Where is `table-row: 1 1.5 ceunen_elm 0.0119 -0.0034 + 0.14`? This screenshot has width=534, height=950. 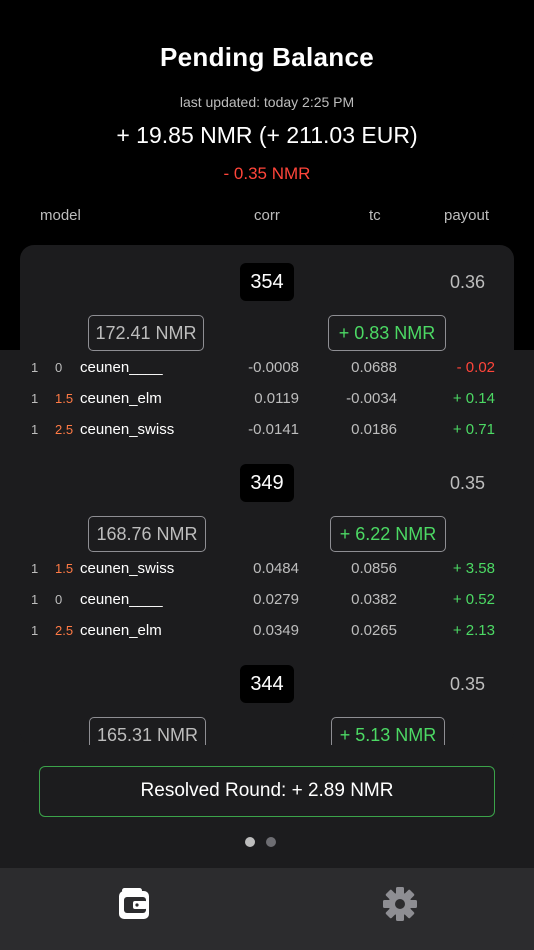
table-row: 1 1.5 ceunen_elm 0.0119 -0.0034 + 0.14 is located at coordinates (267, 399).